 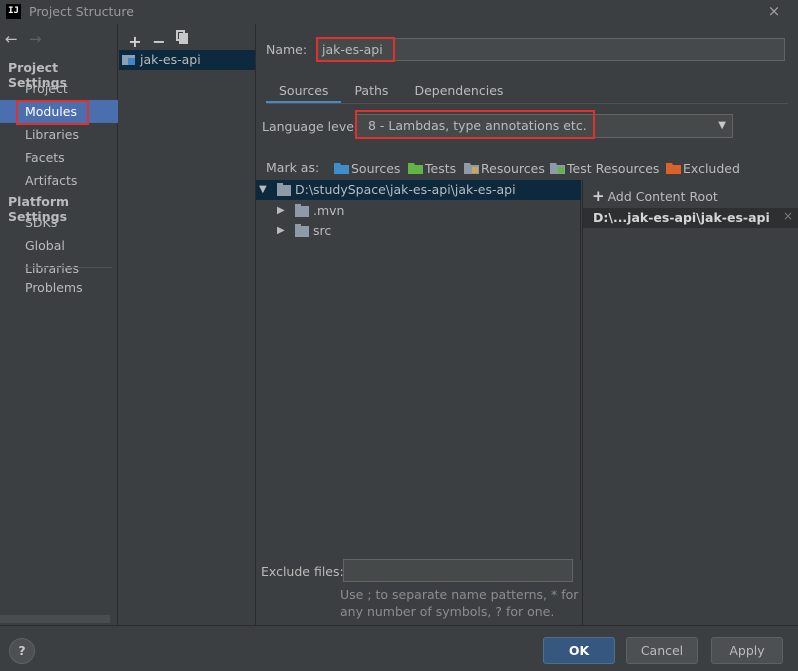 I want to click on nav-arrows: ← →, so click(x=26, y=39).